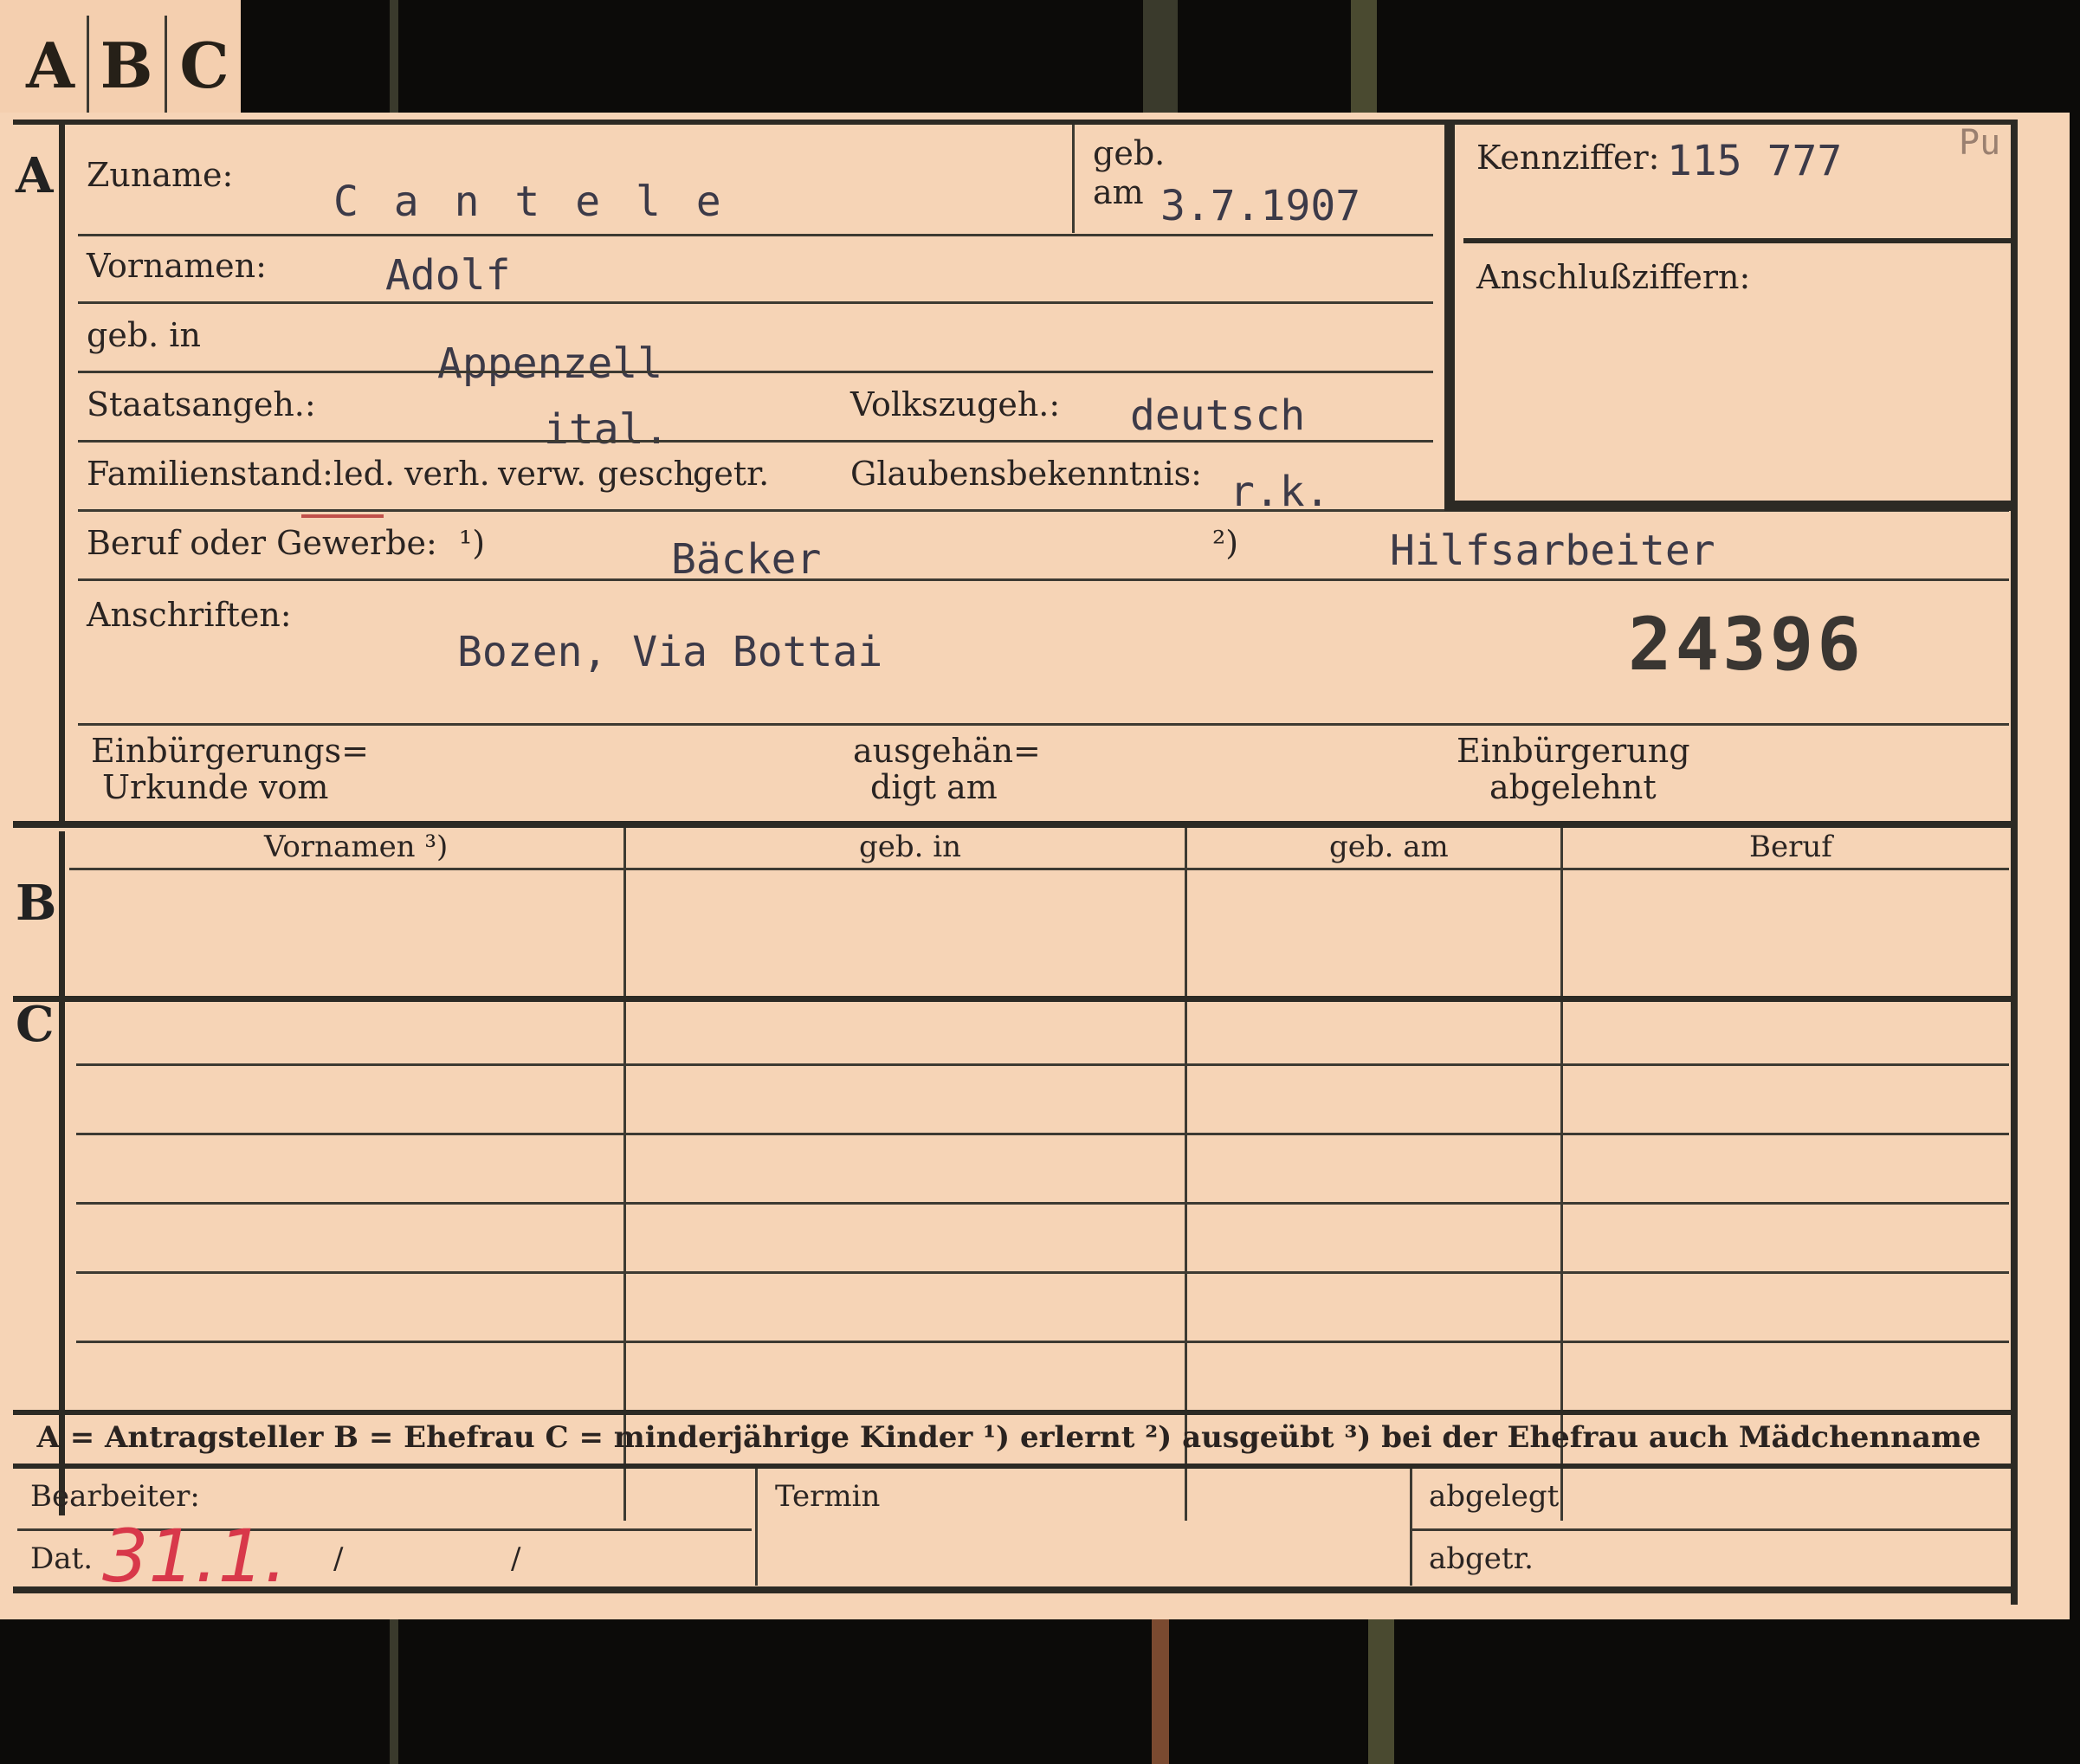 The width and height of the screenshot is (2080, 1764). I want to click on zuname-value: C a n t e l e, so click(530, 202).